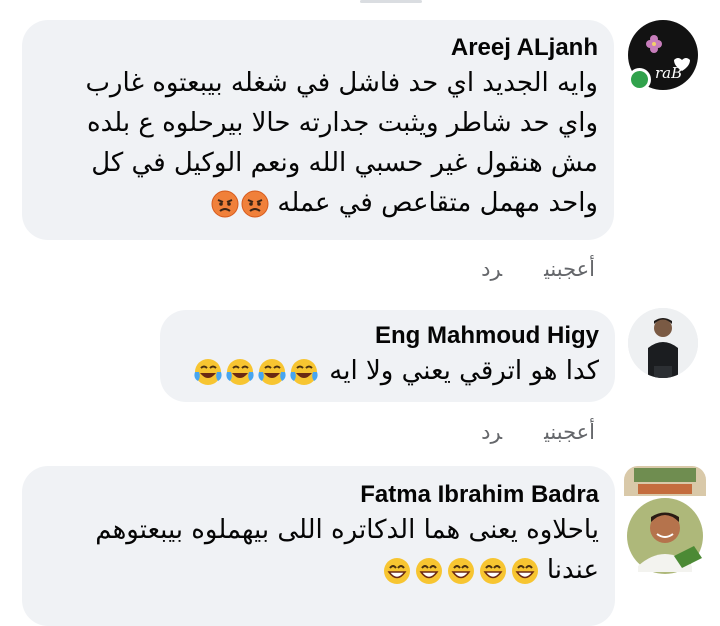 This screenshot has width=720, height=626. What do you see at coordinates (240, 203) in the screenshot?
I see `angry-face-emoji-icon` at bounding box center [240, 203].